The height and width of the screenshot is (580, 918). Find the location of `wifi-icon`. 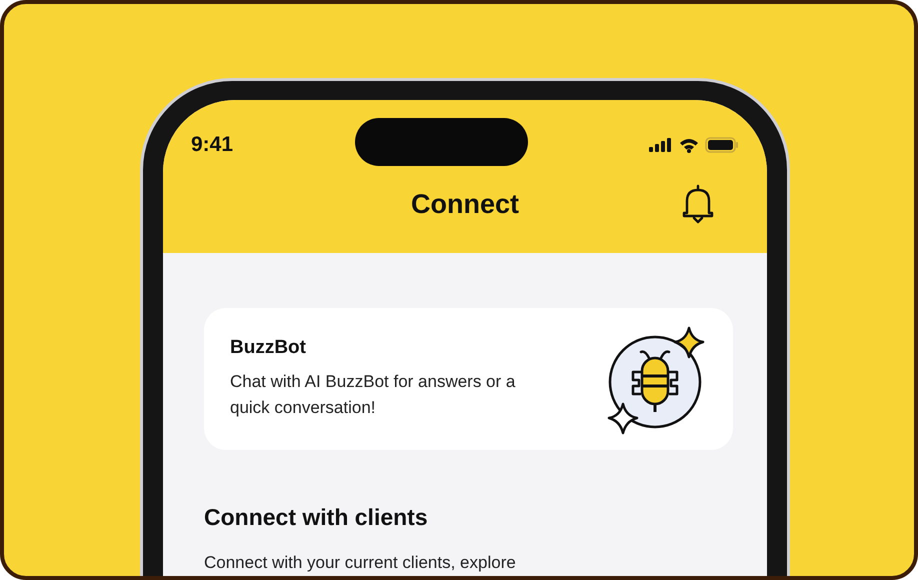

wifi-icon is located at coordinates (689, 145).